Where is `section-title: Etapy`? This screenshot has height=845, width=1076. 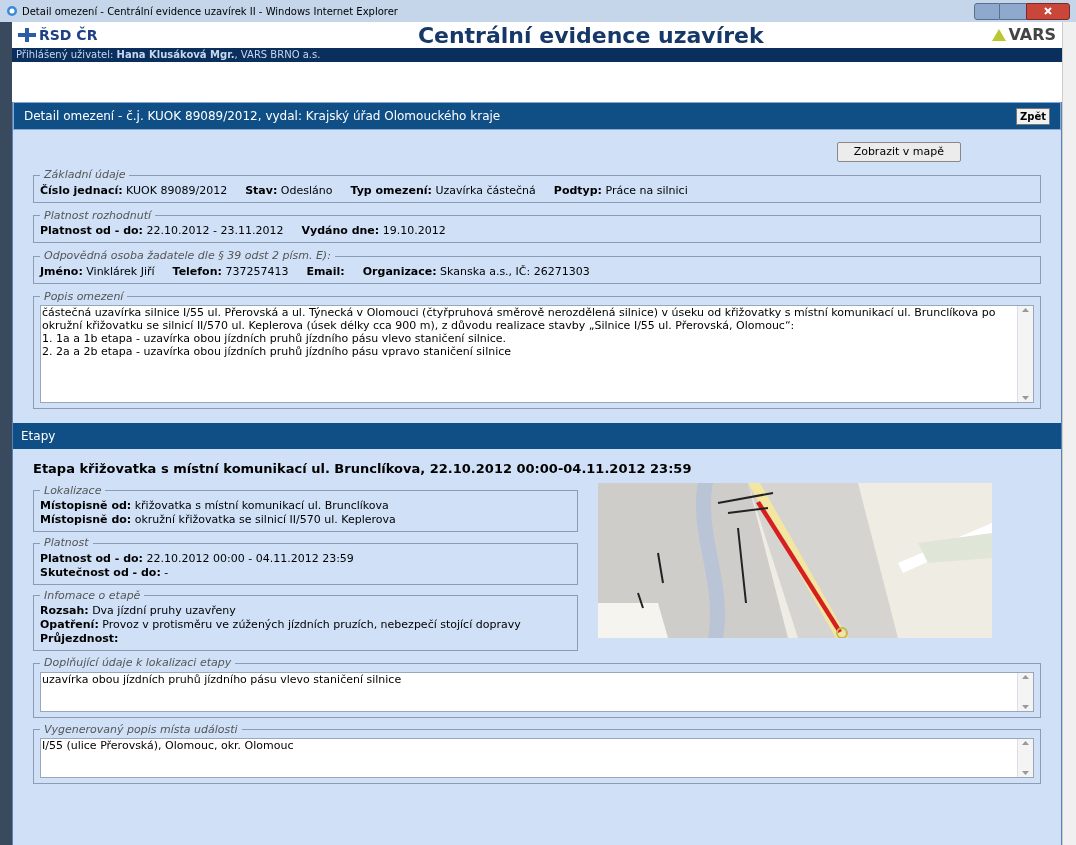
section-title: Etapy is located at coordinates (38, 436).